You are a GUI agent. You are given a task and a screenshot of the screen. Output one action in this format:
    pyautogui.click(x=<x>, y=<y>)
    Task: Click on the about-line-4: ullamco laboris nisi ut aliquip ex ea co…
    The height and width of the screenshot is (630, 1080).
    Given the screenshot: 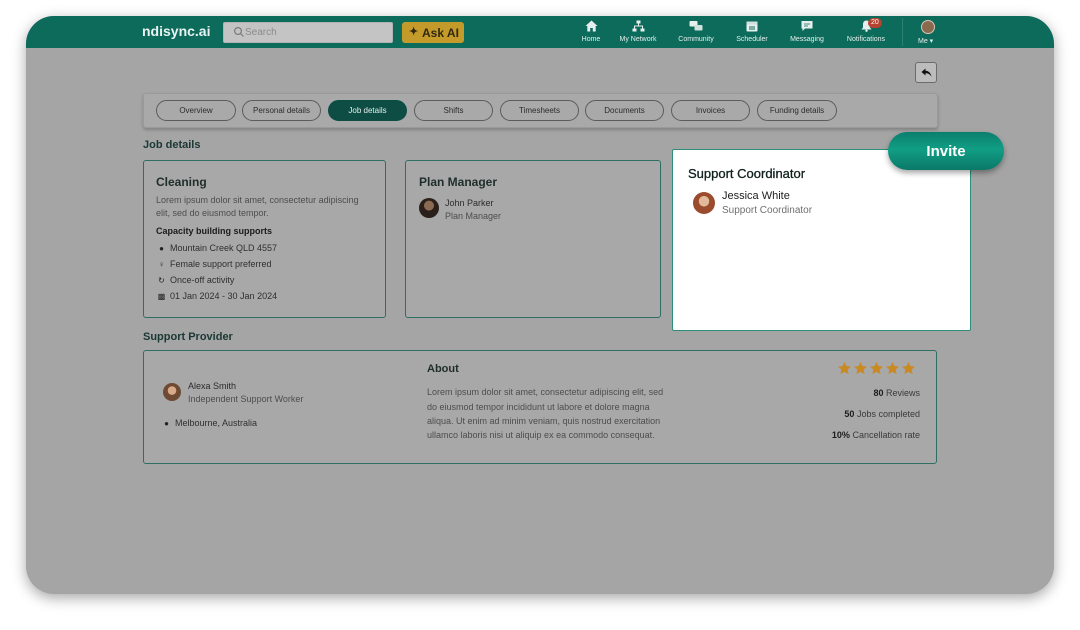 What is the action you would take?
    pyautogui.click(x=541, y=435)
    